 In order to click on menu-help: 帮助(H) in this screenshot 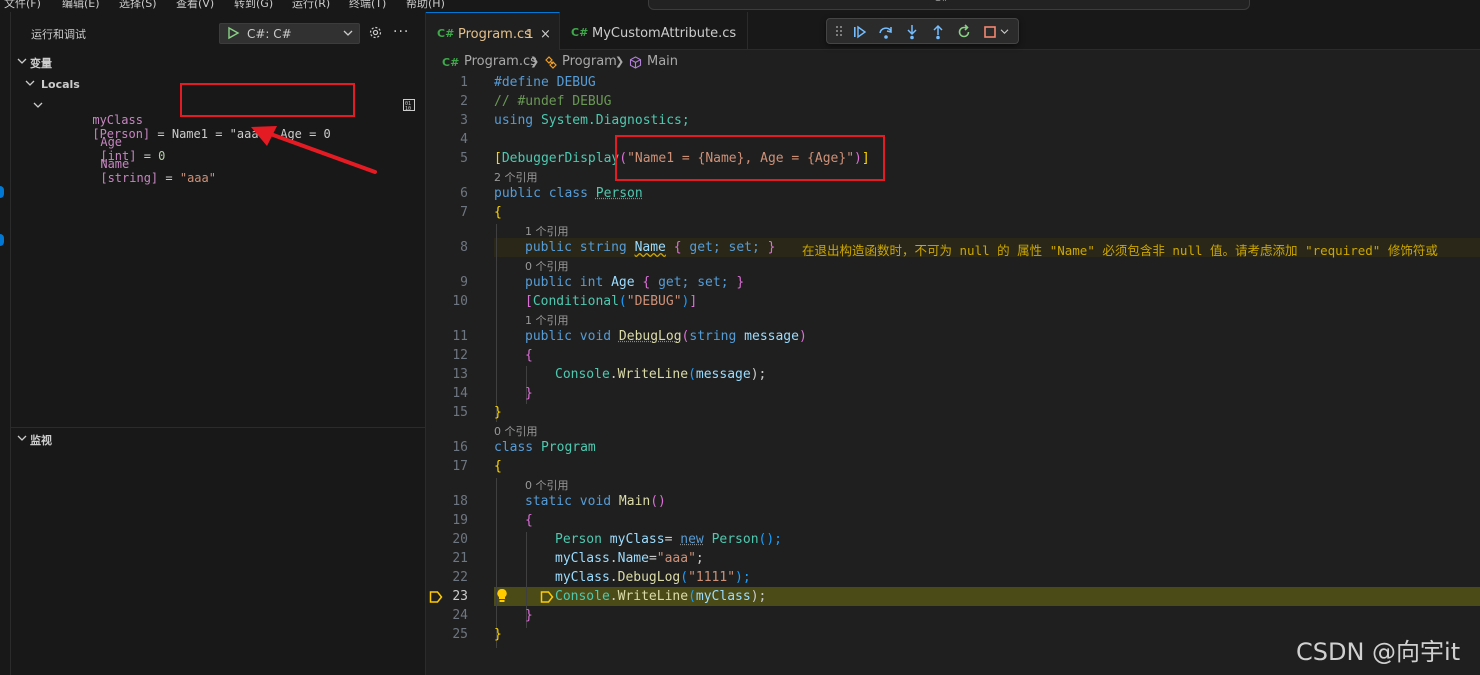, I will do `click(425, 5)`.